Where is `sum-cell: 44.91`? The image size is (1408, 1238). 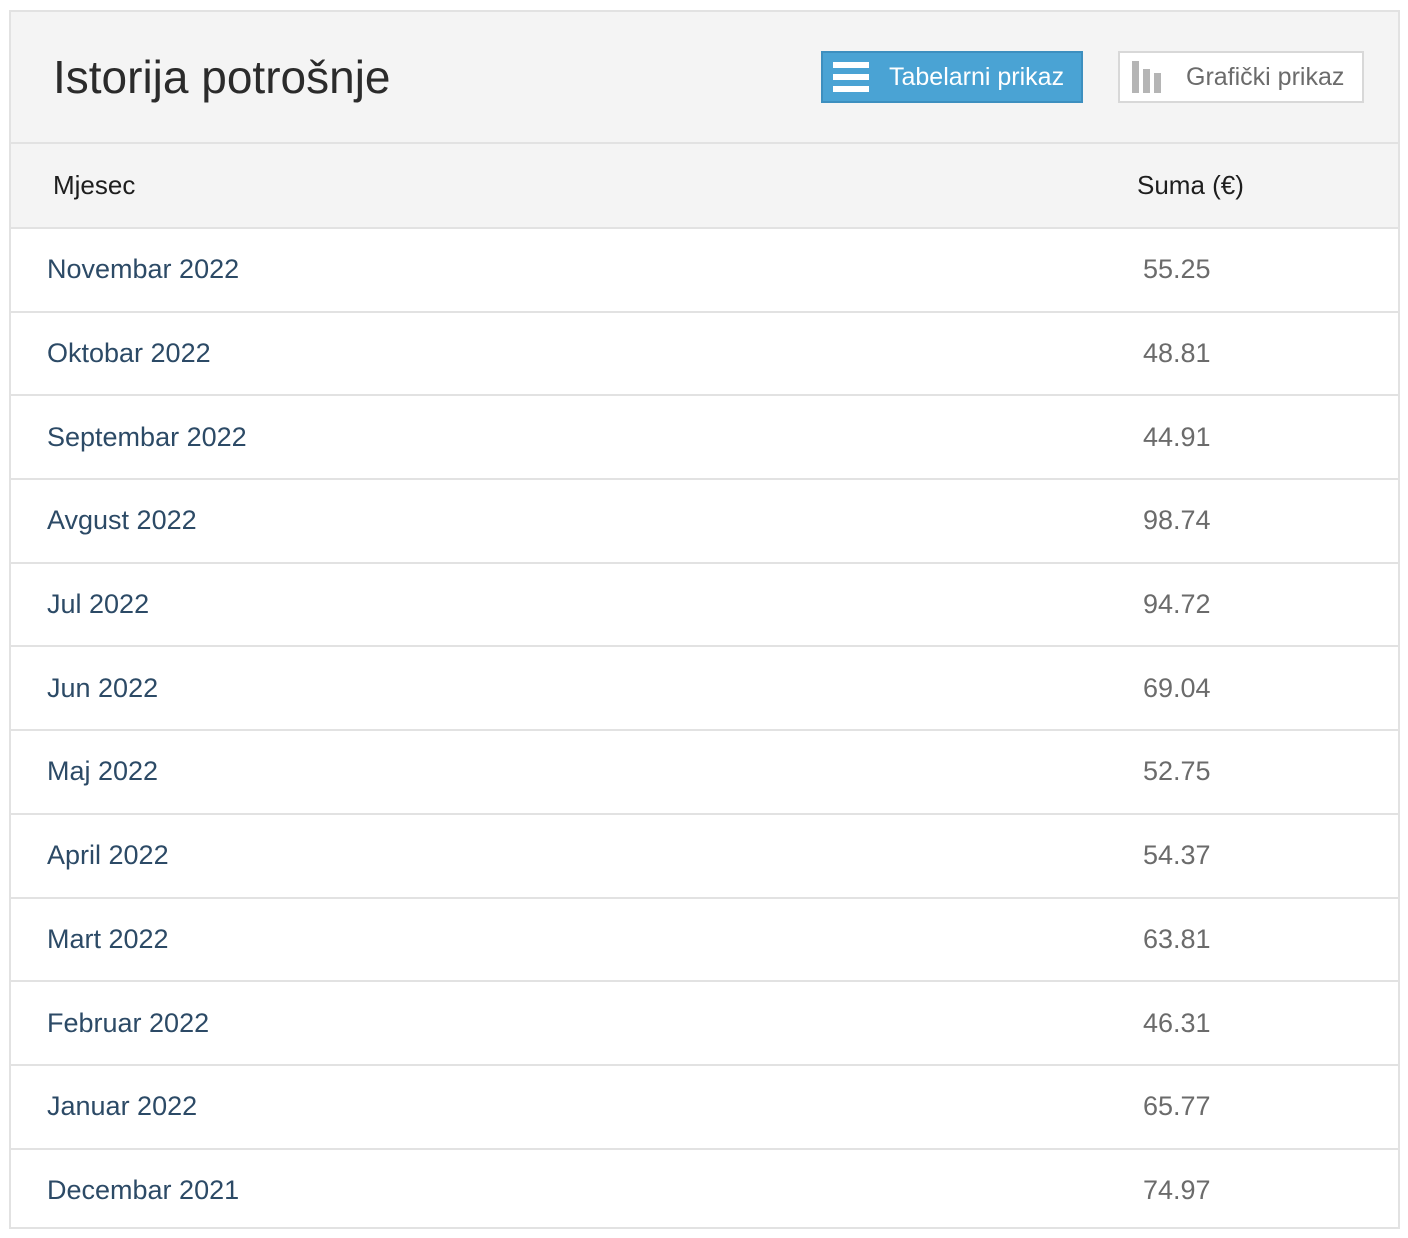 sum-cell: 44.91 is located at coordinates (1267, 438).